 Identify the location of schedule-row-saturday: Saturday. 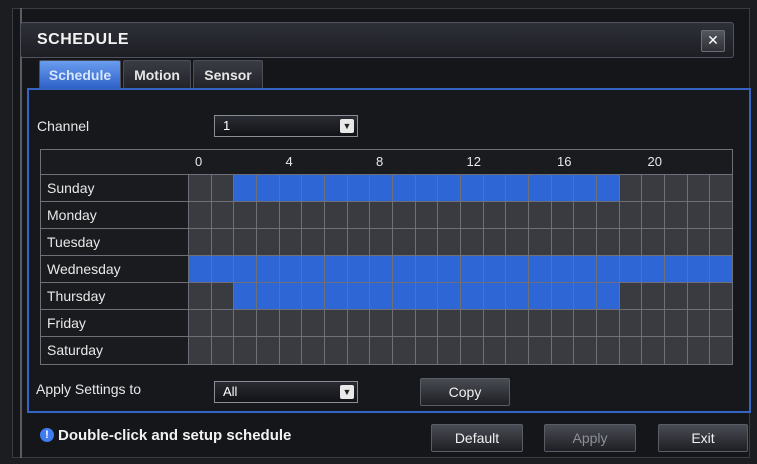
(387, 350).